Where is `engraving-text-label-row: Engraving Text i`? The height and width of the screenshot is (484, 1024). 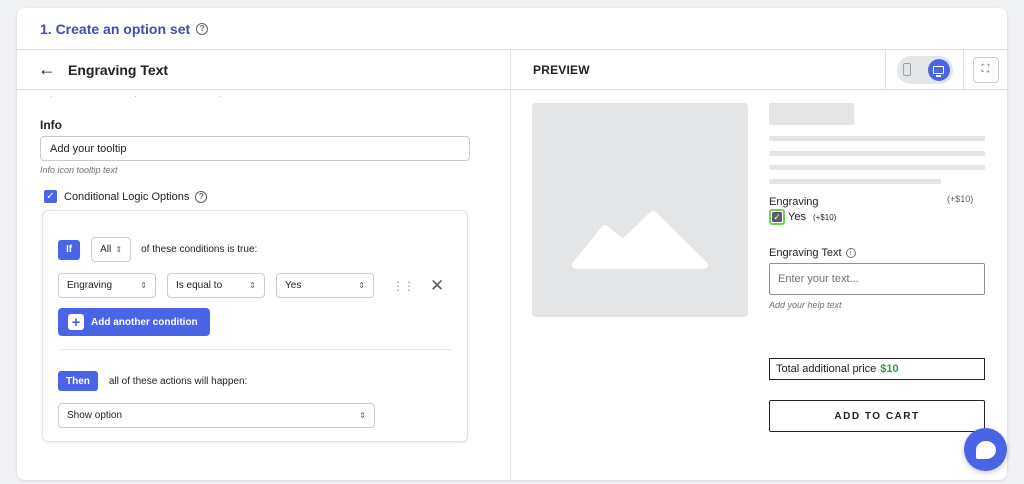 engraving-text-label-row: Engraving Text i is located at coordinates (812, 253).